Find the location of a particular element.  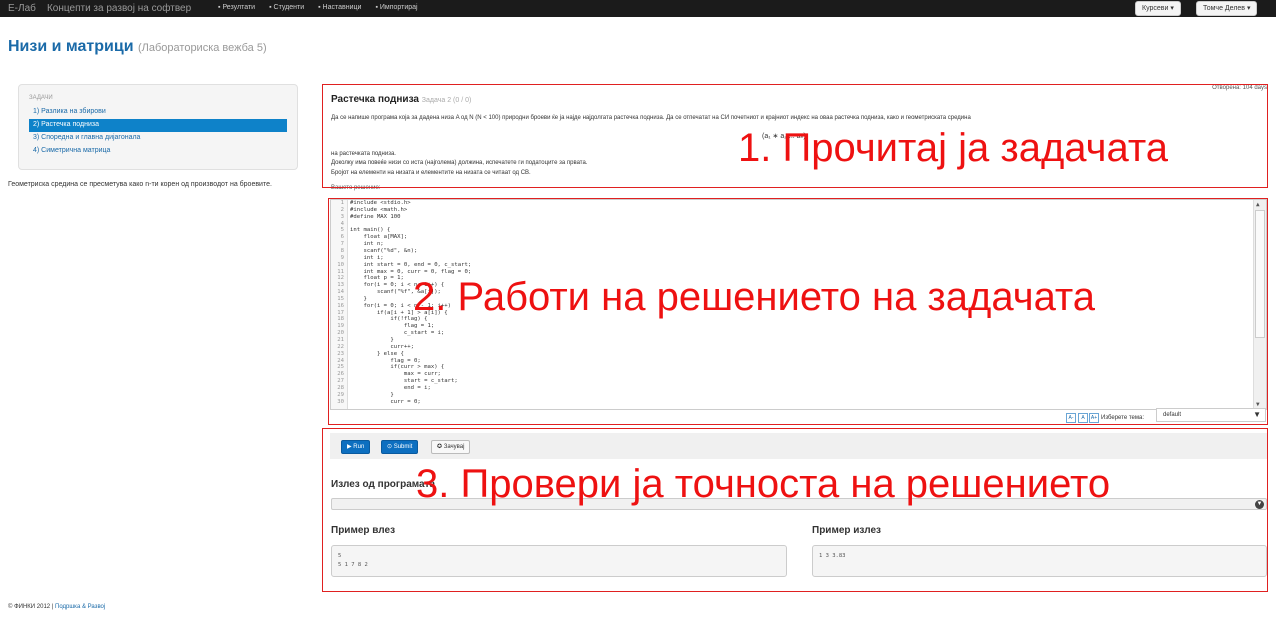

page-title-text: Низи и матрици is located at coordinates (71, 46).